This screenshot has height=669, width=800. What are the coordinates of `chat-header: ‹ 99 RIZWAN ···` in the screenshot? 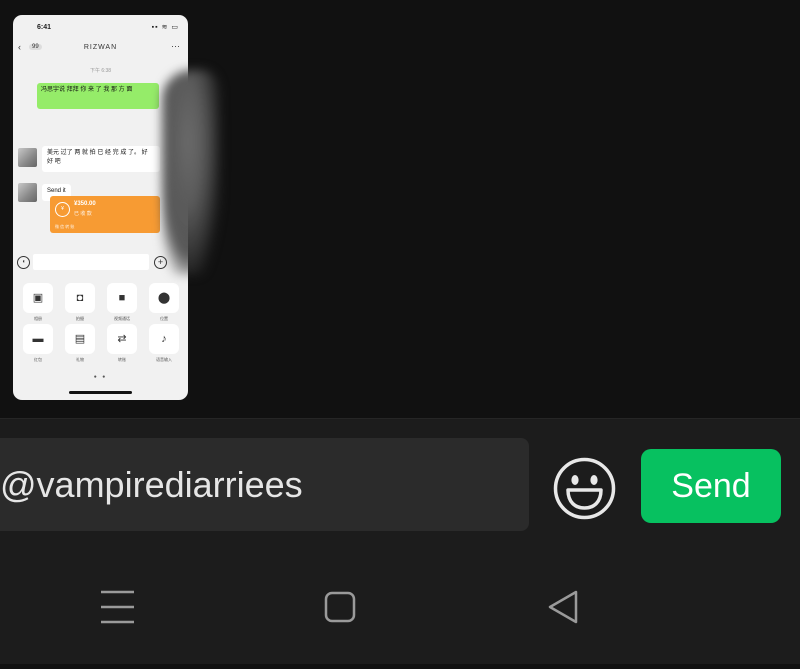 It's located at (100, 48).